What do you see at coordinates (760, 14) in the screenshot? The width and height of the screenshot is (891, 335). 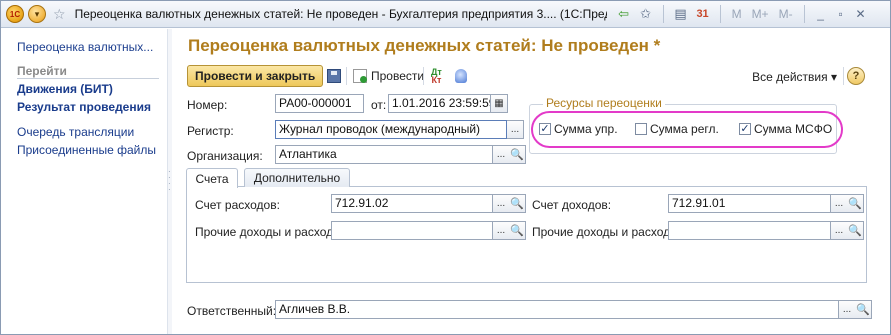 I see `memory-mplus-button: M+` at bounding box center [760, 14].